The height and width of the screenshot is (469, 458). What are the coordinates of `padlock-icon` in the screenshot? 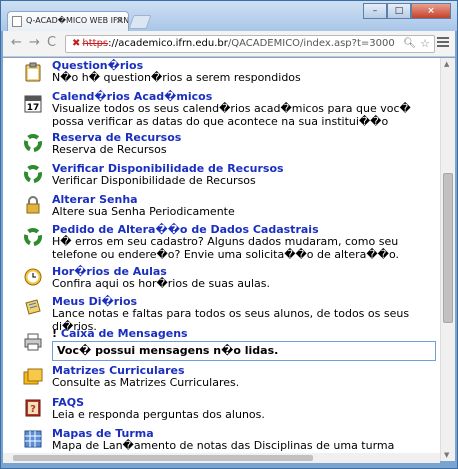 It's located at (33, 205).